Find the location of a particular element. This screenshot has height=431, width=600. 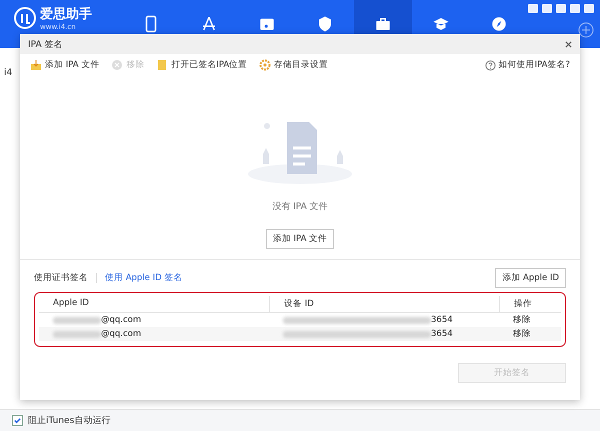

logo-icon is located at coordinates (25, 18).